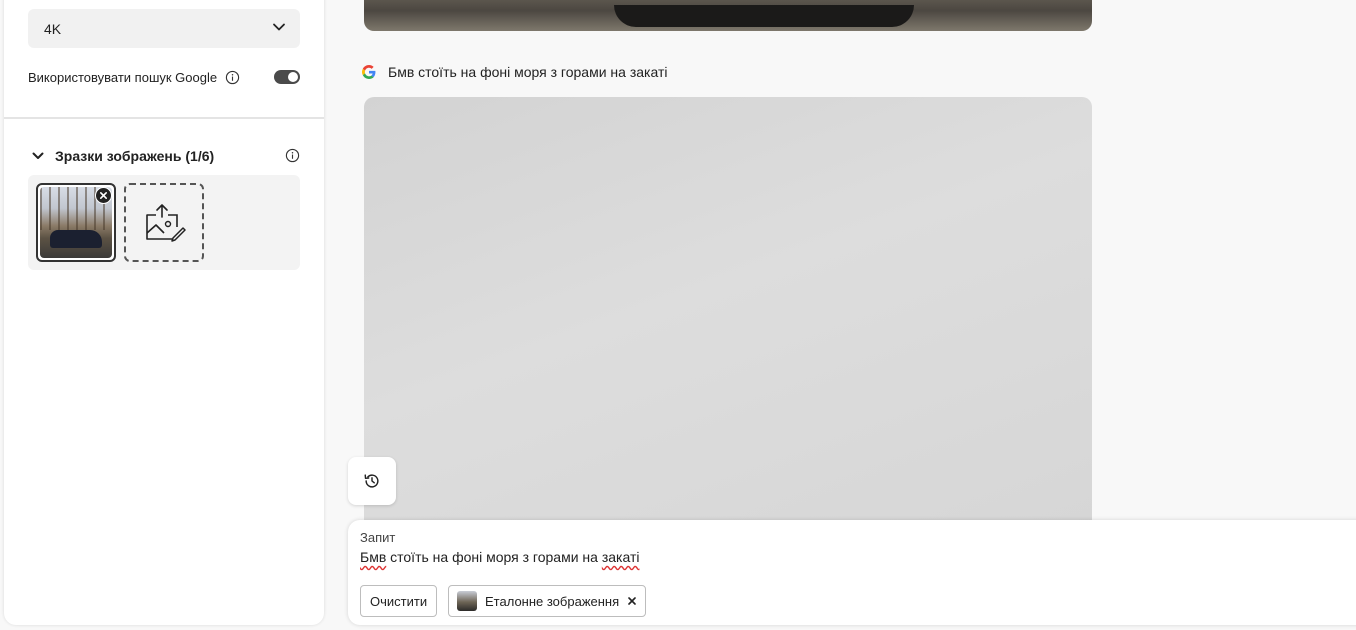 This screenshot has height=630, width=1356. I want to click on google-search-label: Використовувати пошук Google, so click(123, 77).